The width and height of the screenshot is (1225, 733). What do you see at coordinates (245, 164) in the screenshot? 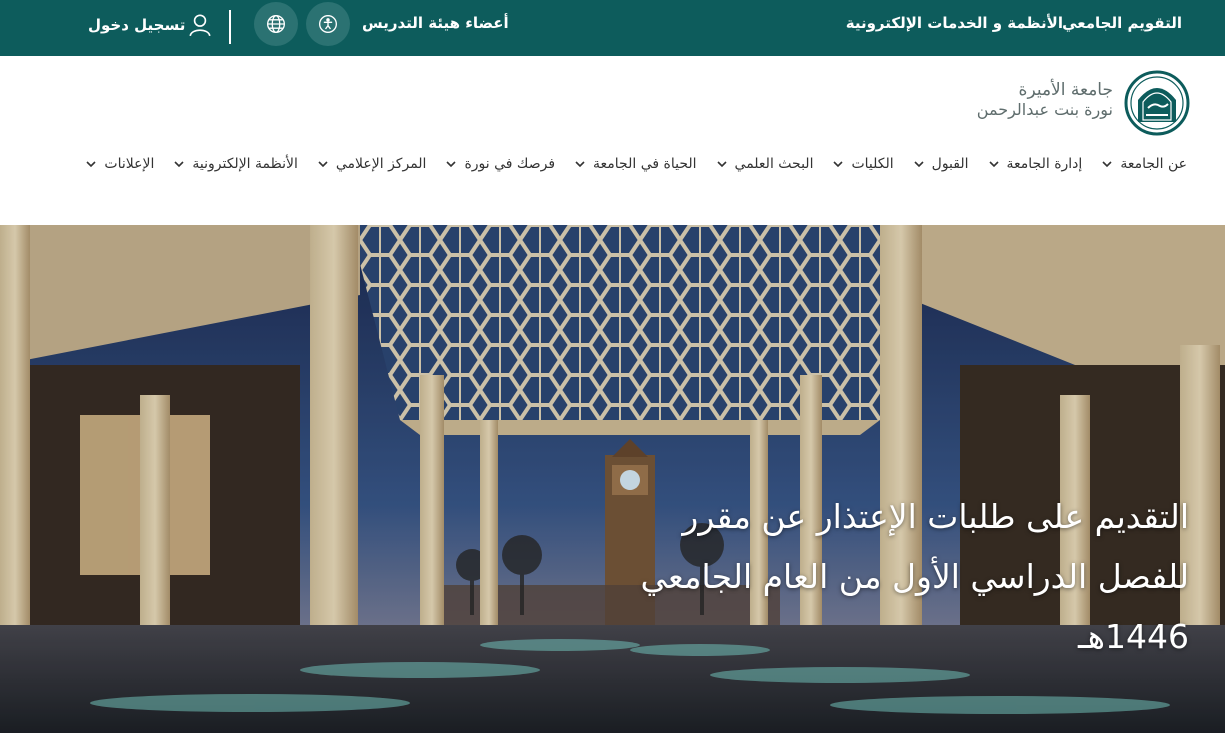
I see `nav-item-label: الأنظمة الإلكترونية` at bounding box center [245, 164].